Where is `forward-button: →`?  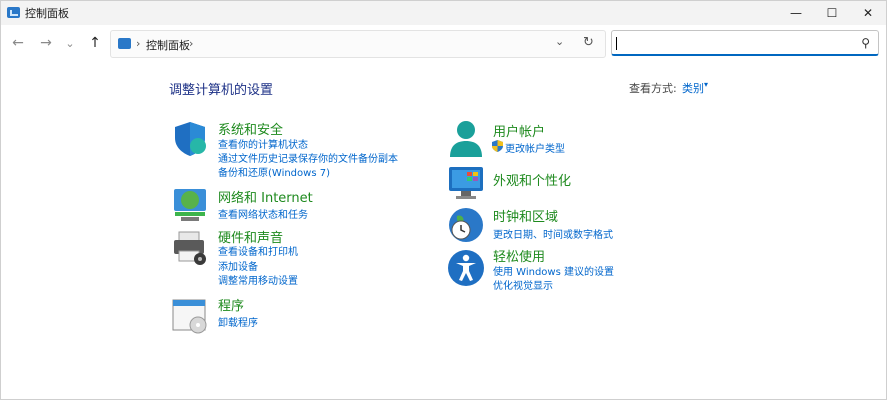
forward-button: → is located at coordinates (46, 43).